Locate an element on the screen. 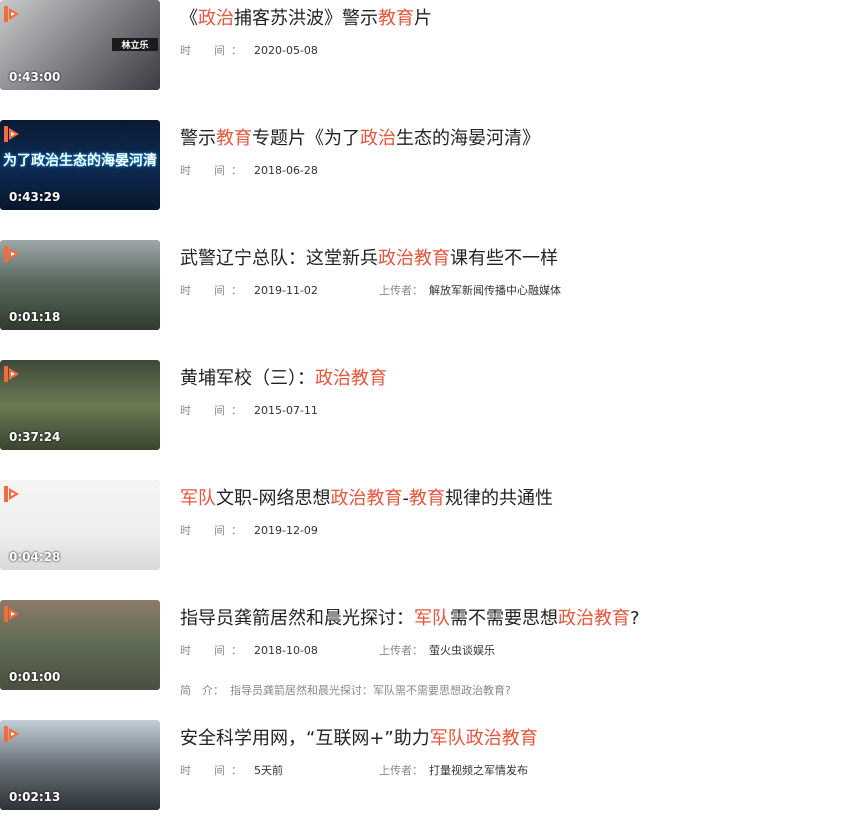  date-value: 2019-12-09 is located at coordinates (286, 530).